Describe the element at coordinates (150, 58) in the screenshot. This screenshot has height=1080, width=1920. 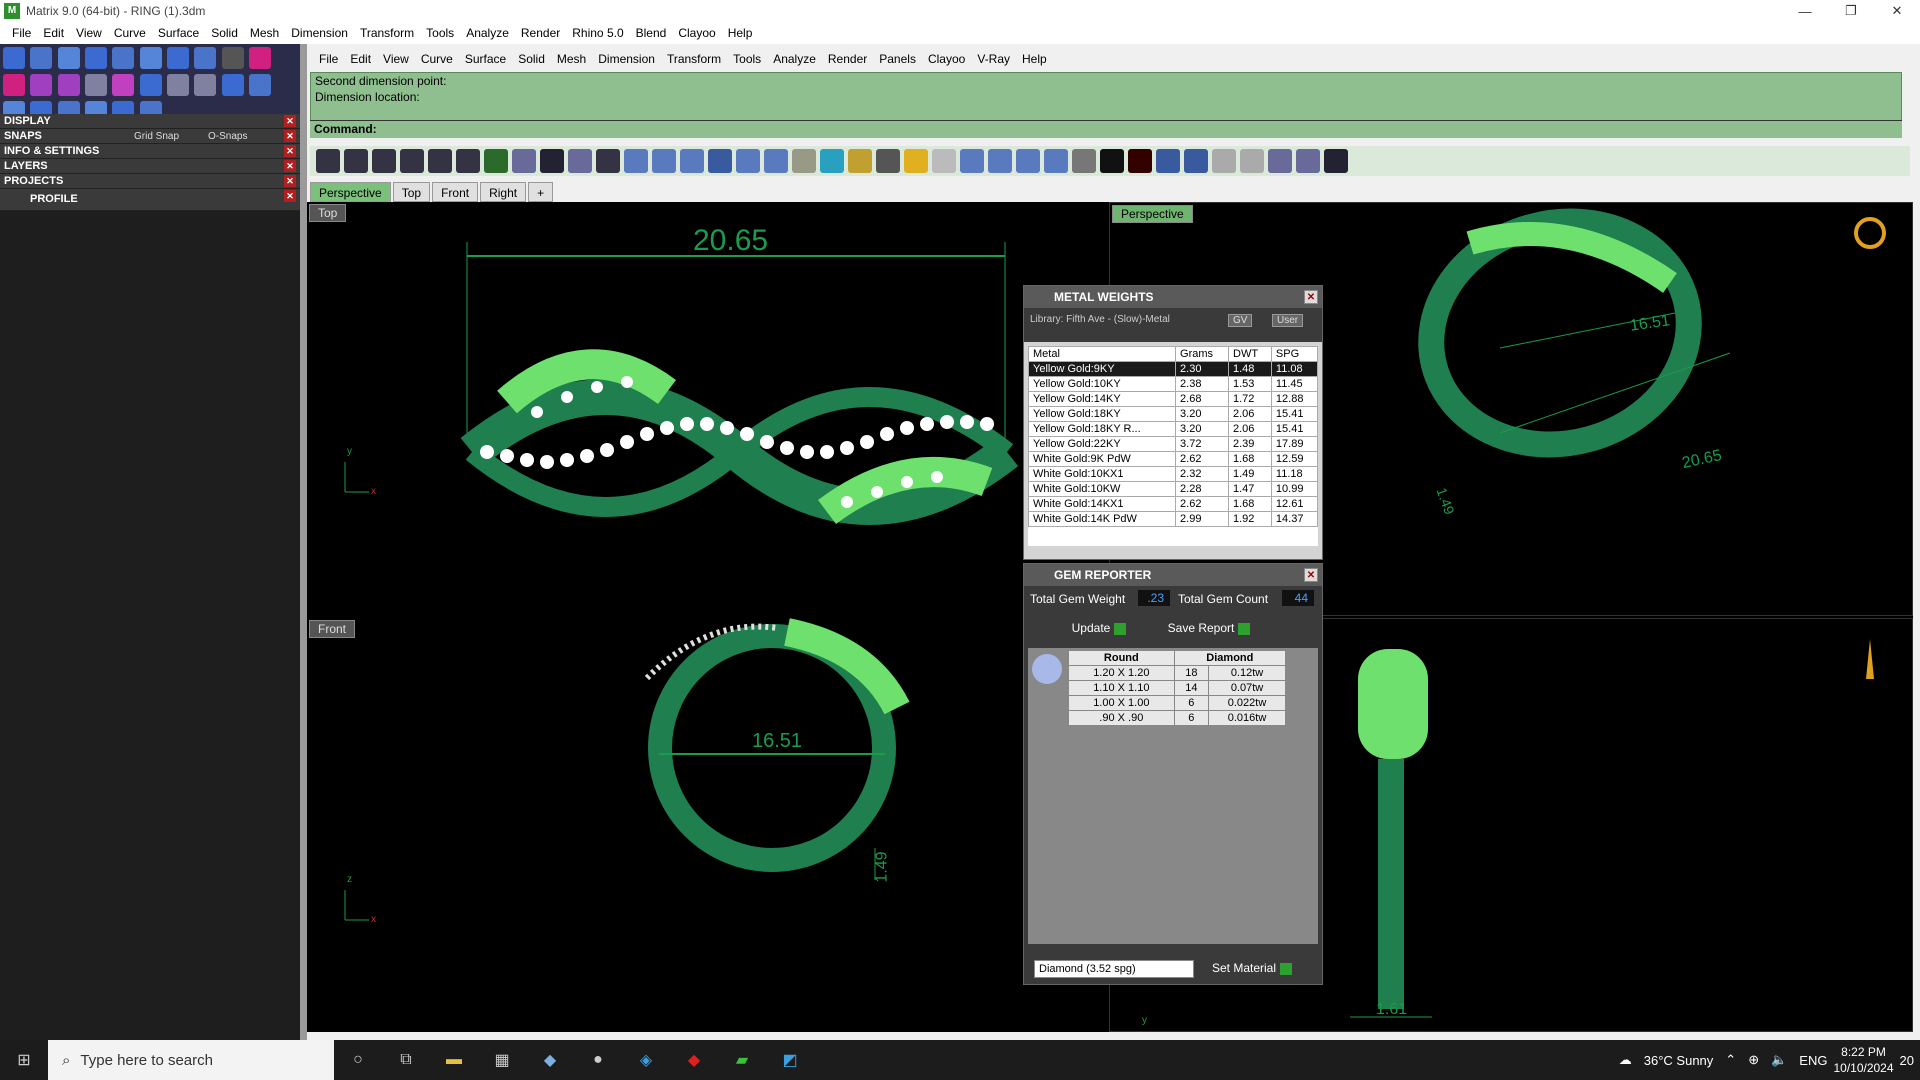
I see `box-tool-icon` at that location.